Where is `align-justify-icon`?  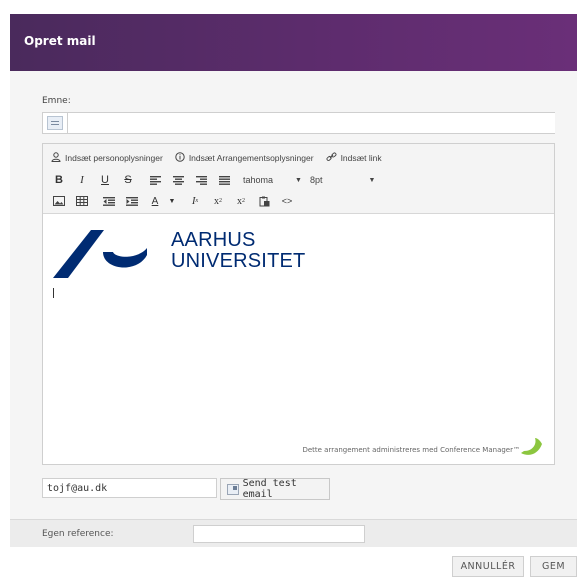
align-justify-icon is located at coordinates (224, 180).